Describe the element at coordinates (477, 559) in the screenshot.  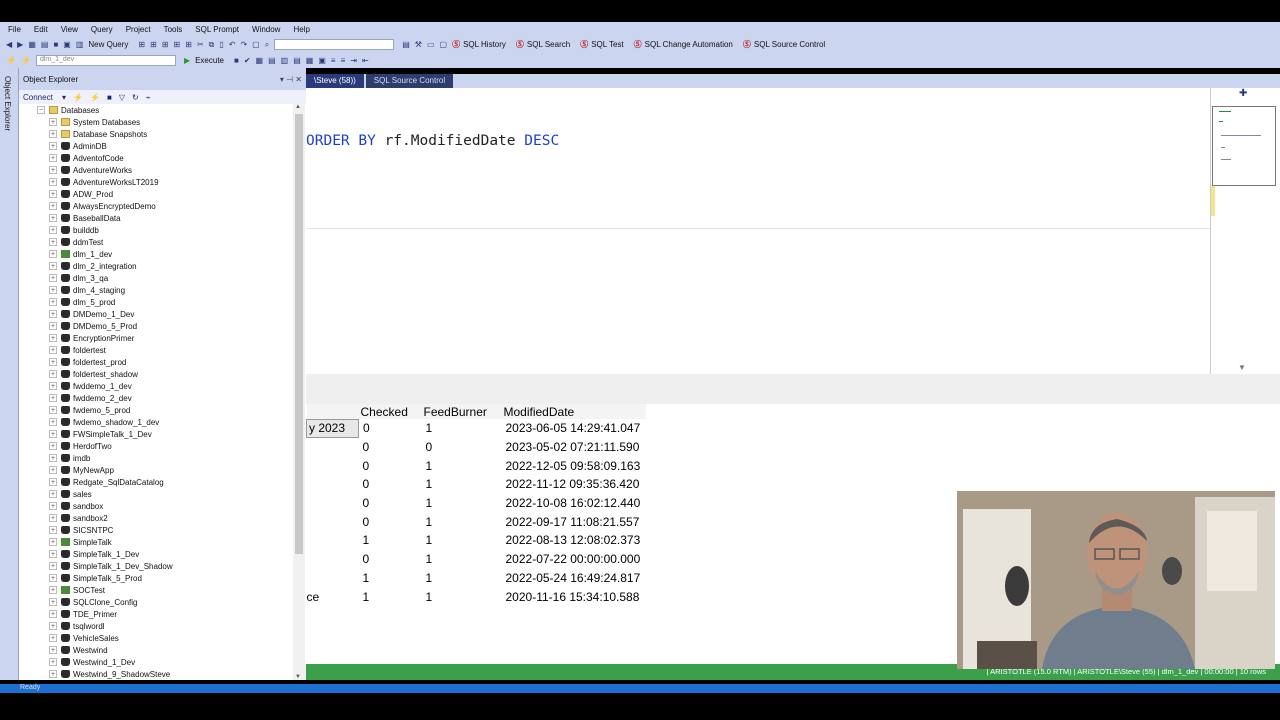
I see `table-row: 0 1 2022-07-22 00:00:00.000` at that location.